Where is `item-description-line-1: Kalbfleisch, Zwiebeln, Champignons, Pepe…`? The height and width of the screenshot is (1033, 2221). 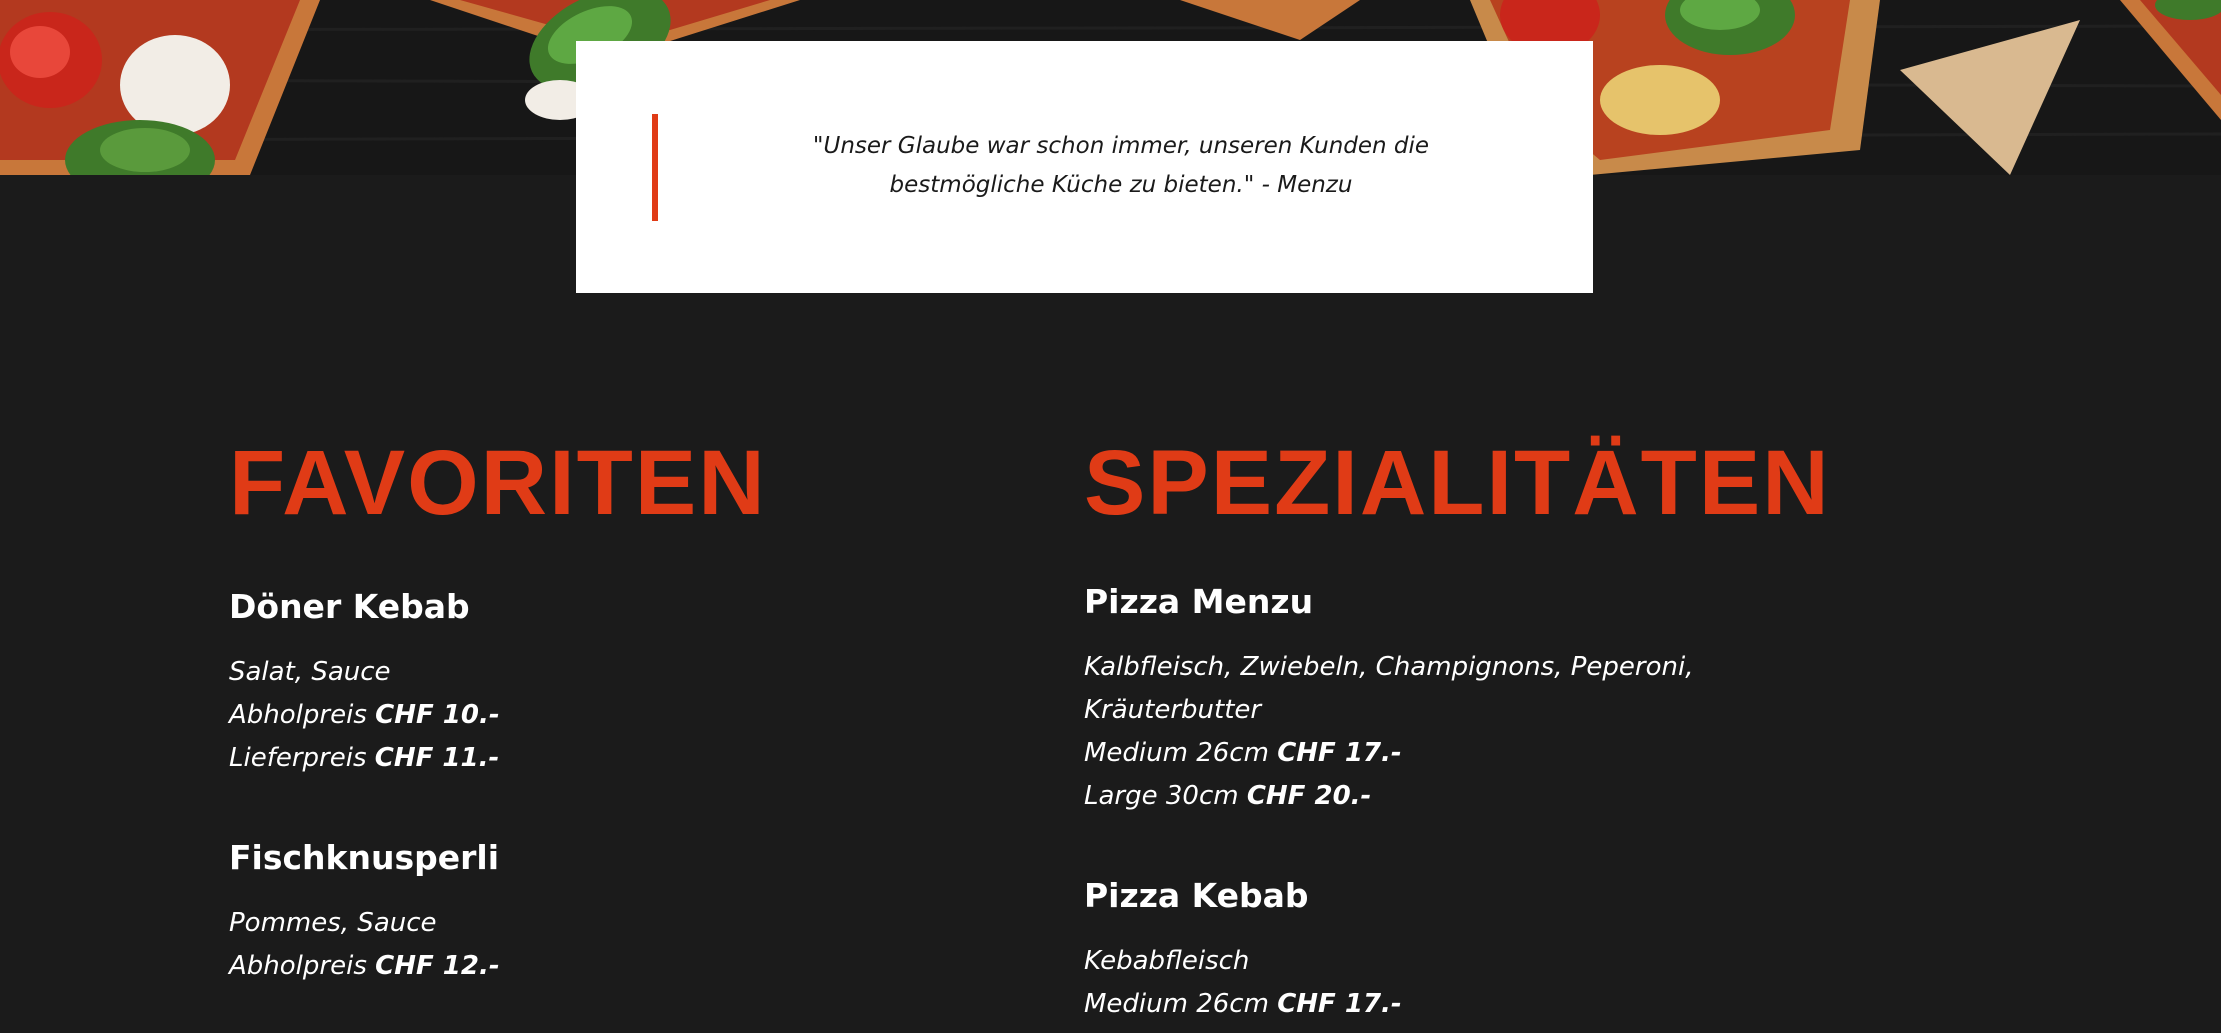 item-description-line-1: Kalbfleisch, Zwiebeln, Champignons, Pepe… is located at coordinates (1389, 667).